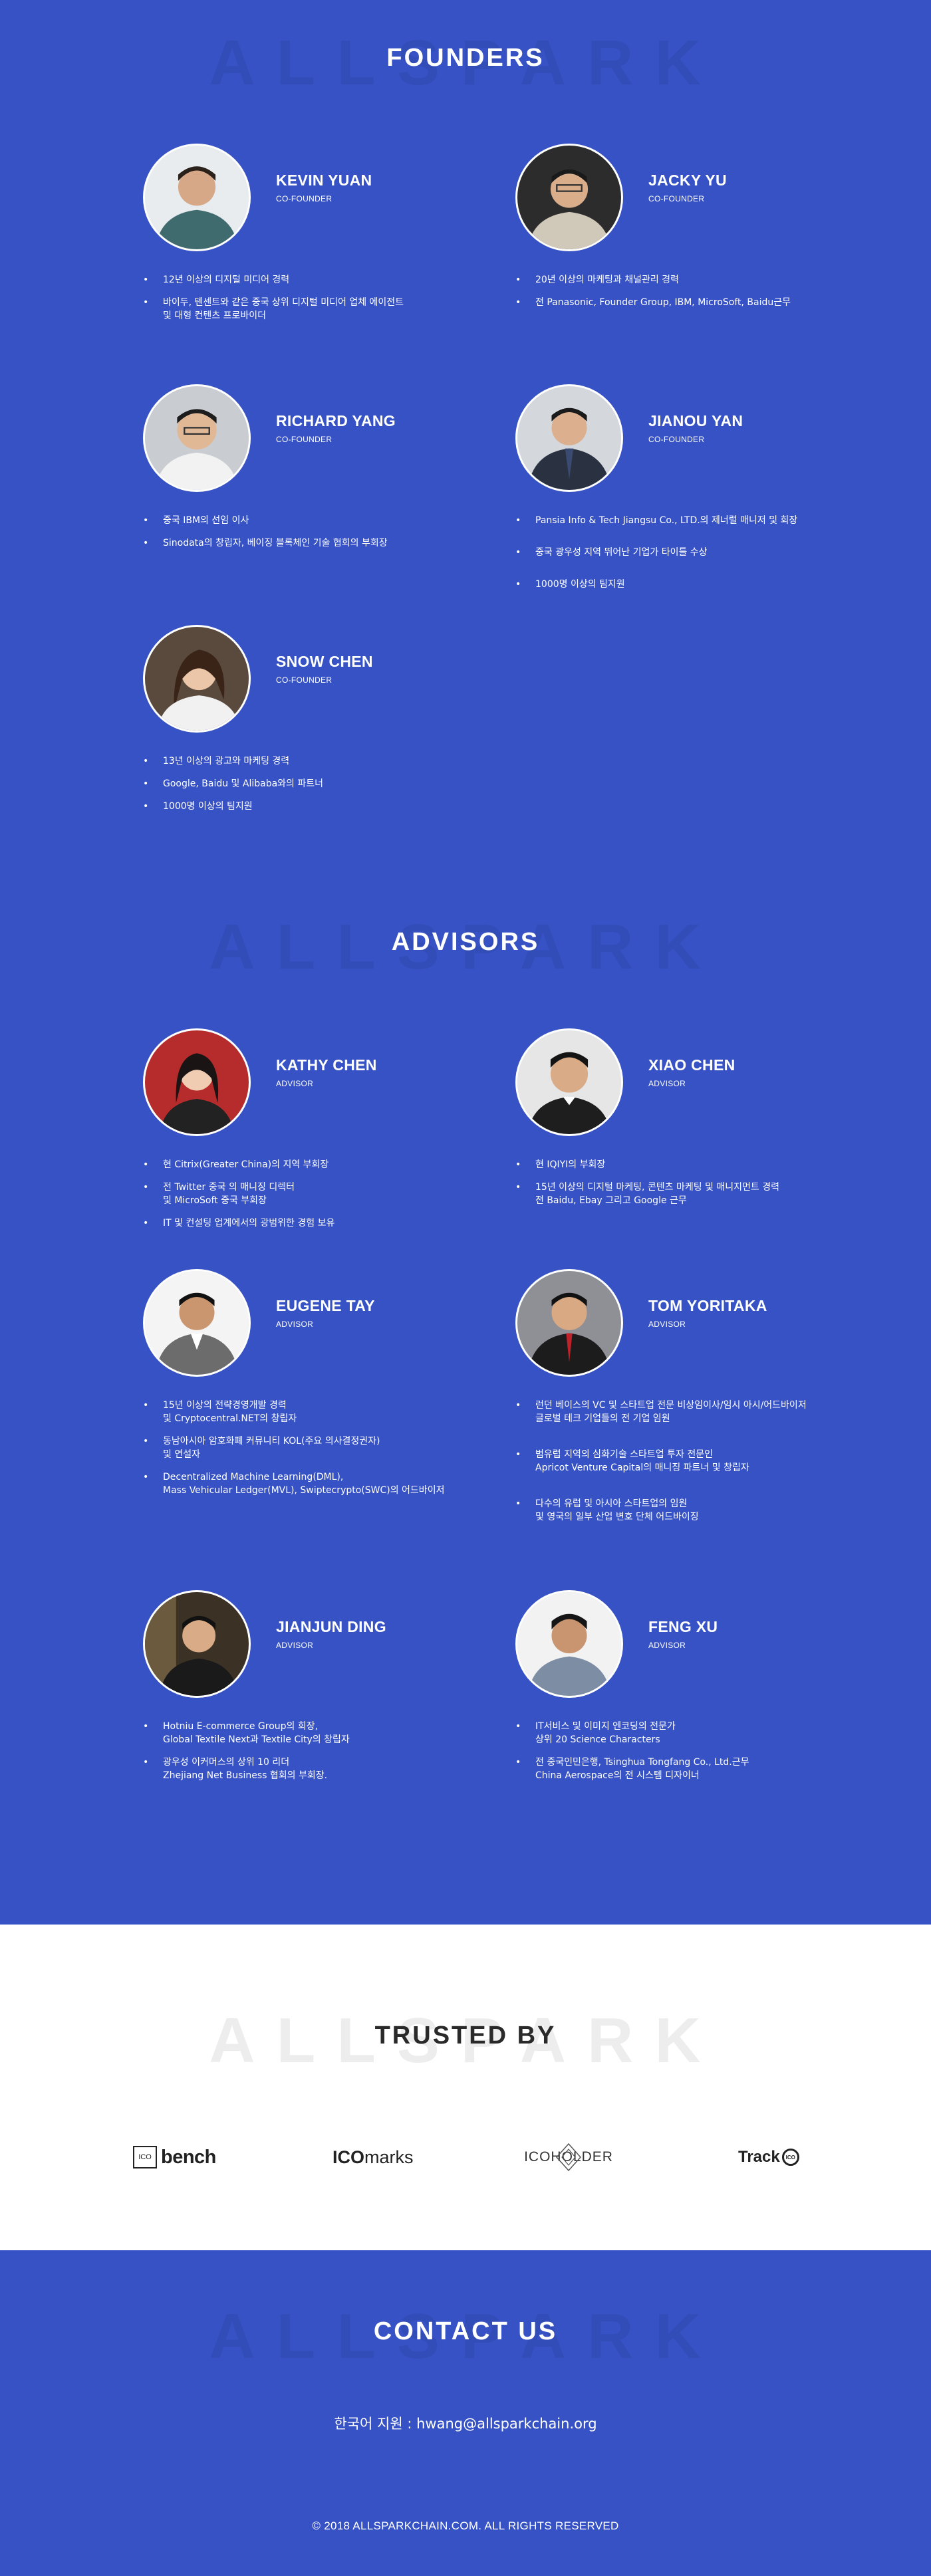 The image size is (931, 2576). What do you see at coordinates (687, 180) in the screenshot?
I see `person-name: JACKY YU` at bounding box center [687, 180].